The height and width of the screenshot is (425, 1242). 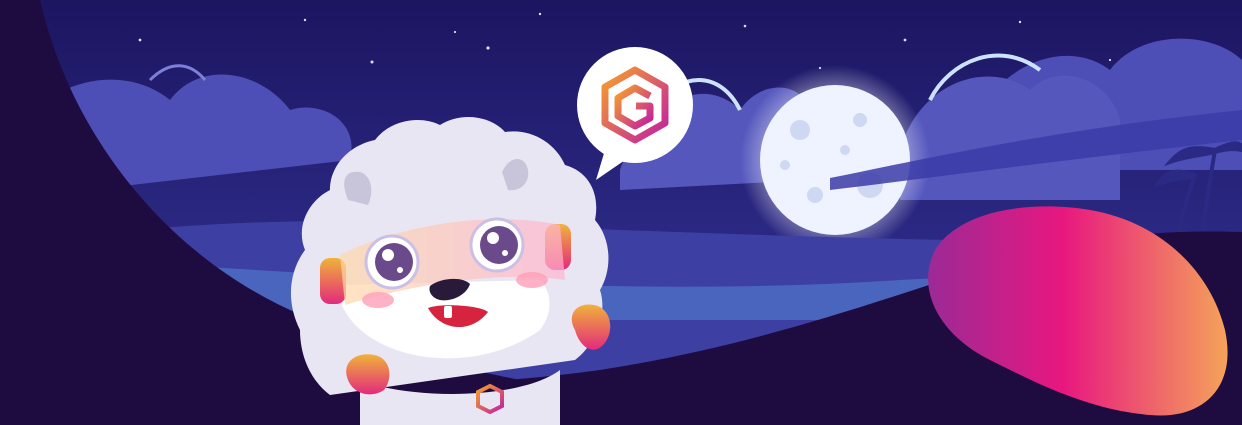 What do you see at coordinates (448, 312) in the screenshot?
I see `mascot-tooth` at bounding box center [448, 312].